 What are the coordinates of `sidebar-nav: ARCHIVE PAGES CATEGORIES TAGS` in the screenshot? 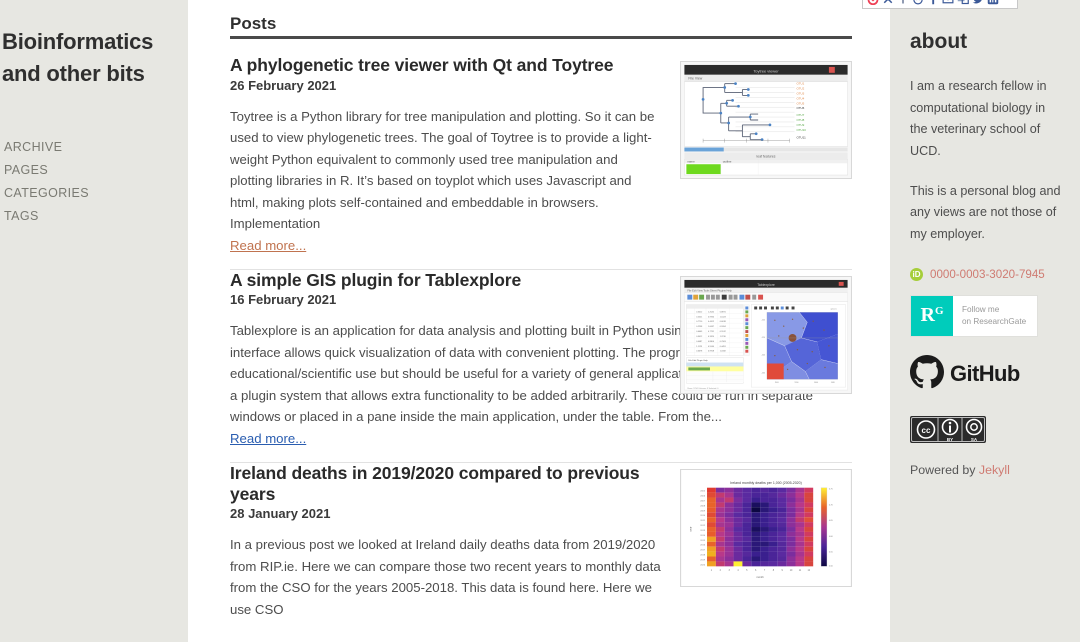 It's located at (95, 182).